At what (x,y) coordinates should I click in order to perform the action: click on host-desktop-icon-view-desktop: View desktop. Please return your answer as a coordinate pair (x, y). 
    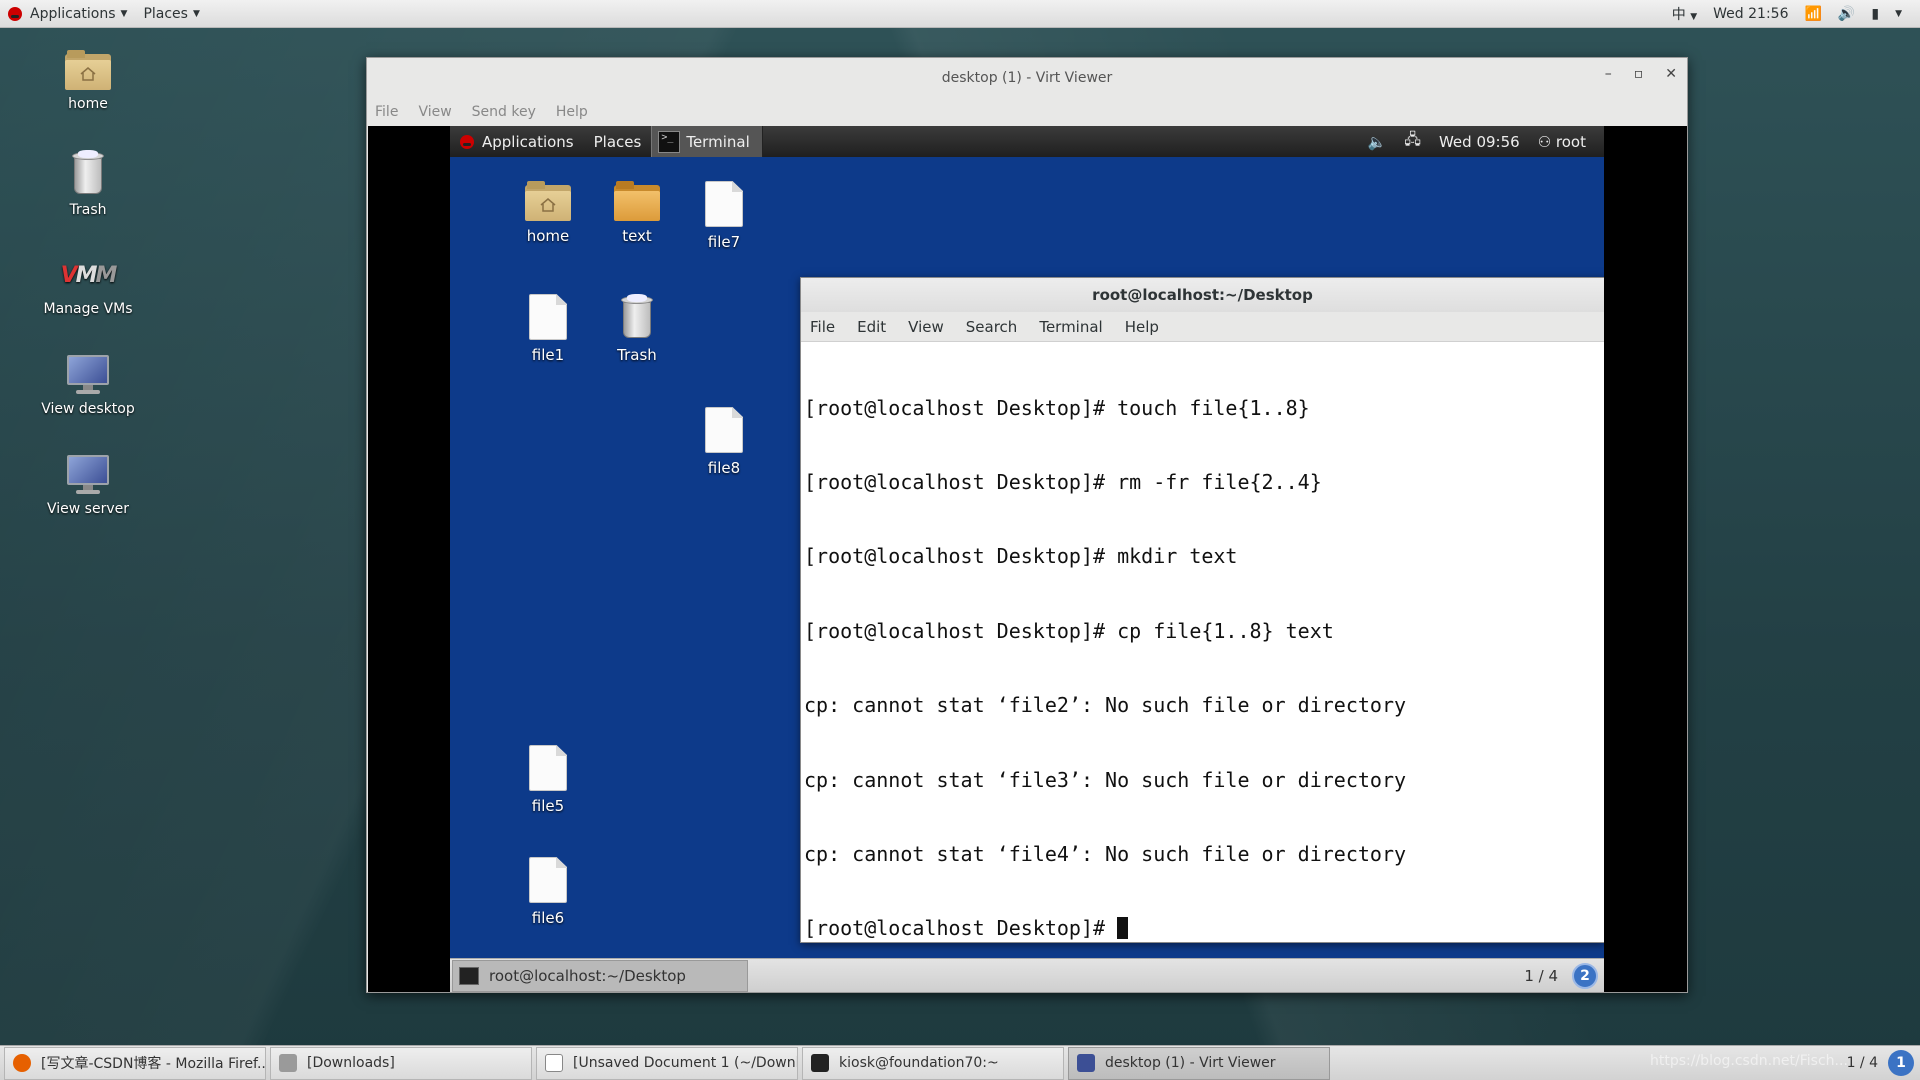
    Looking at the image, I should click on (88, 386).